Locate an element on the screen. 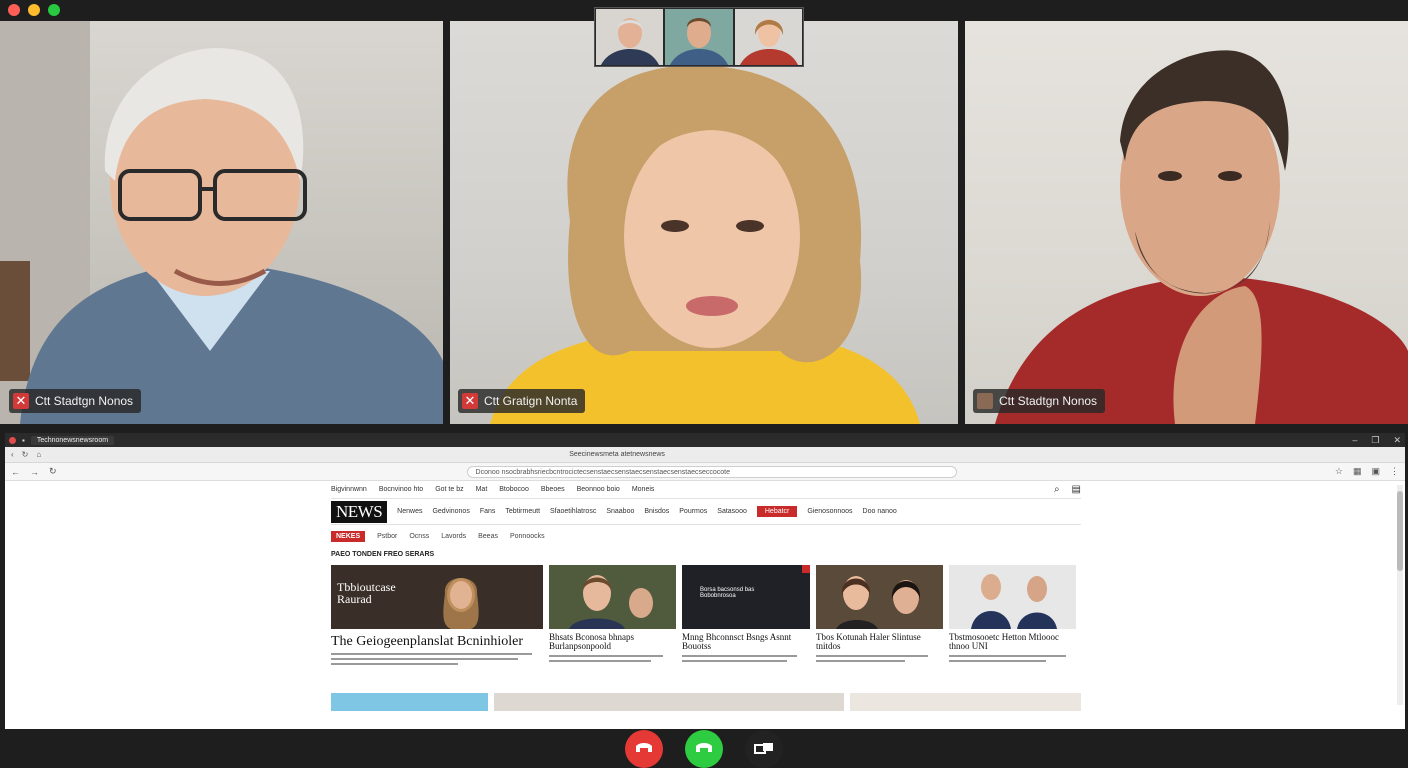 Image resolution: width=1408 pixels, height=768 pixels. top-link-8: Moneis is located at coordinates (643, 489).